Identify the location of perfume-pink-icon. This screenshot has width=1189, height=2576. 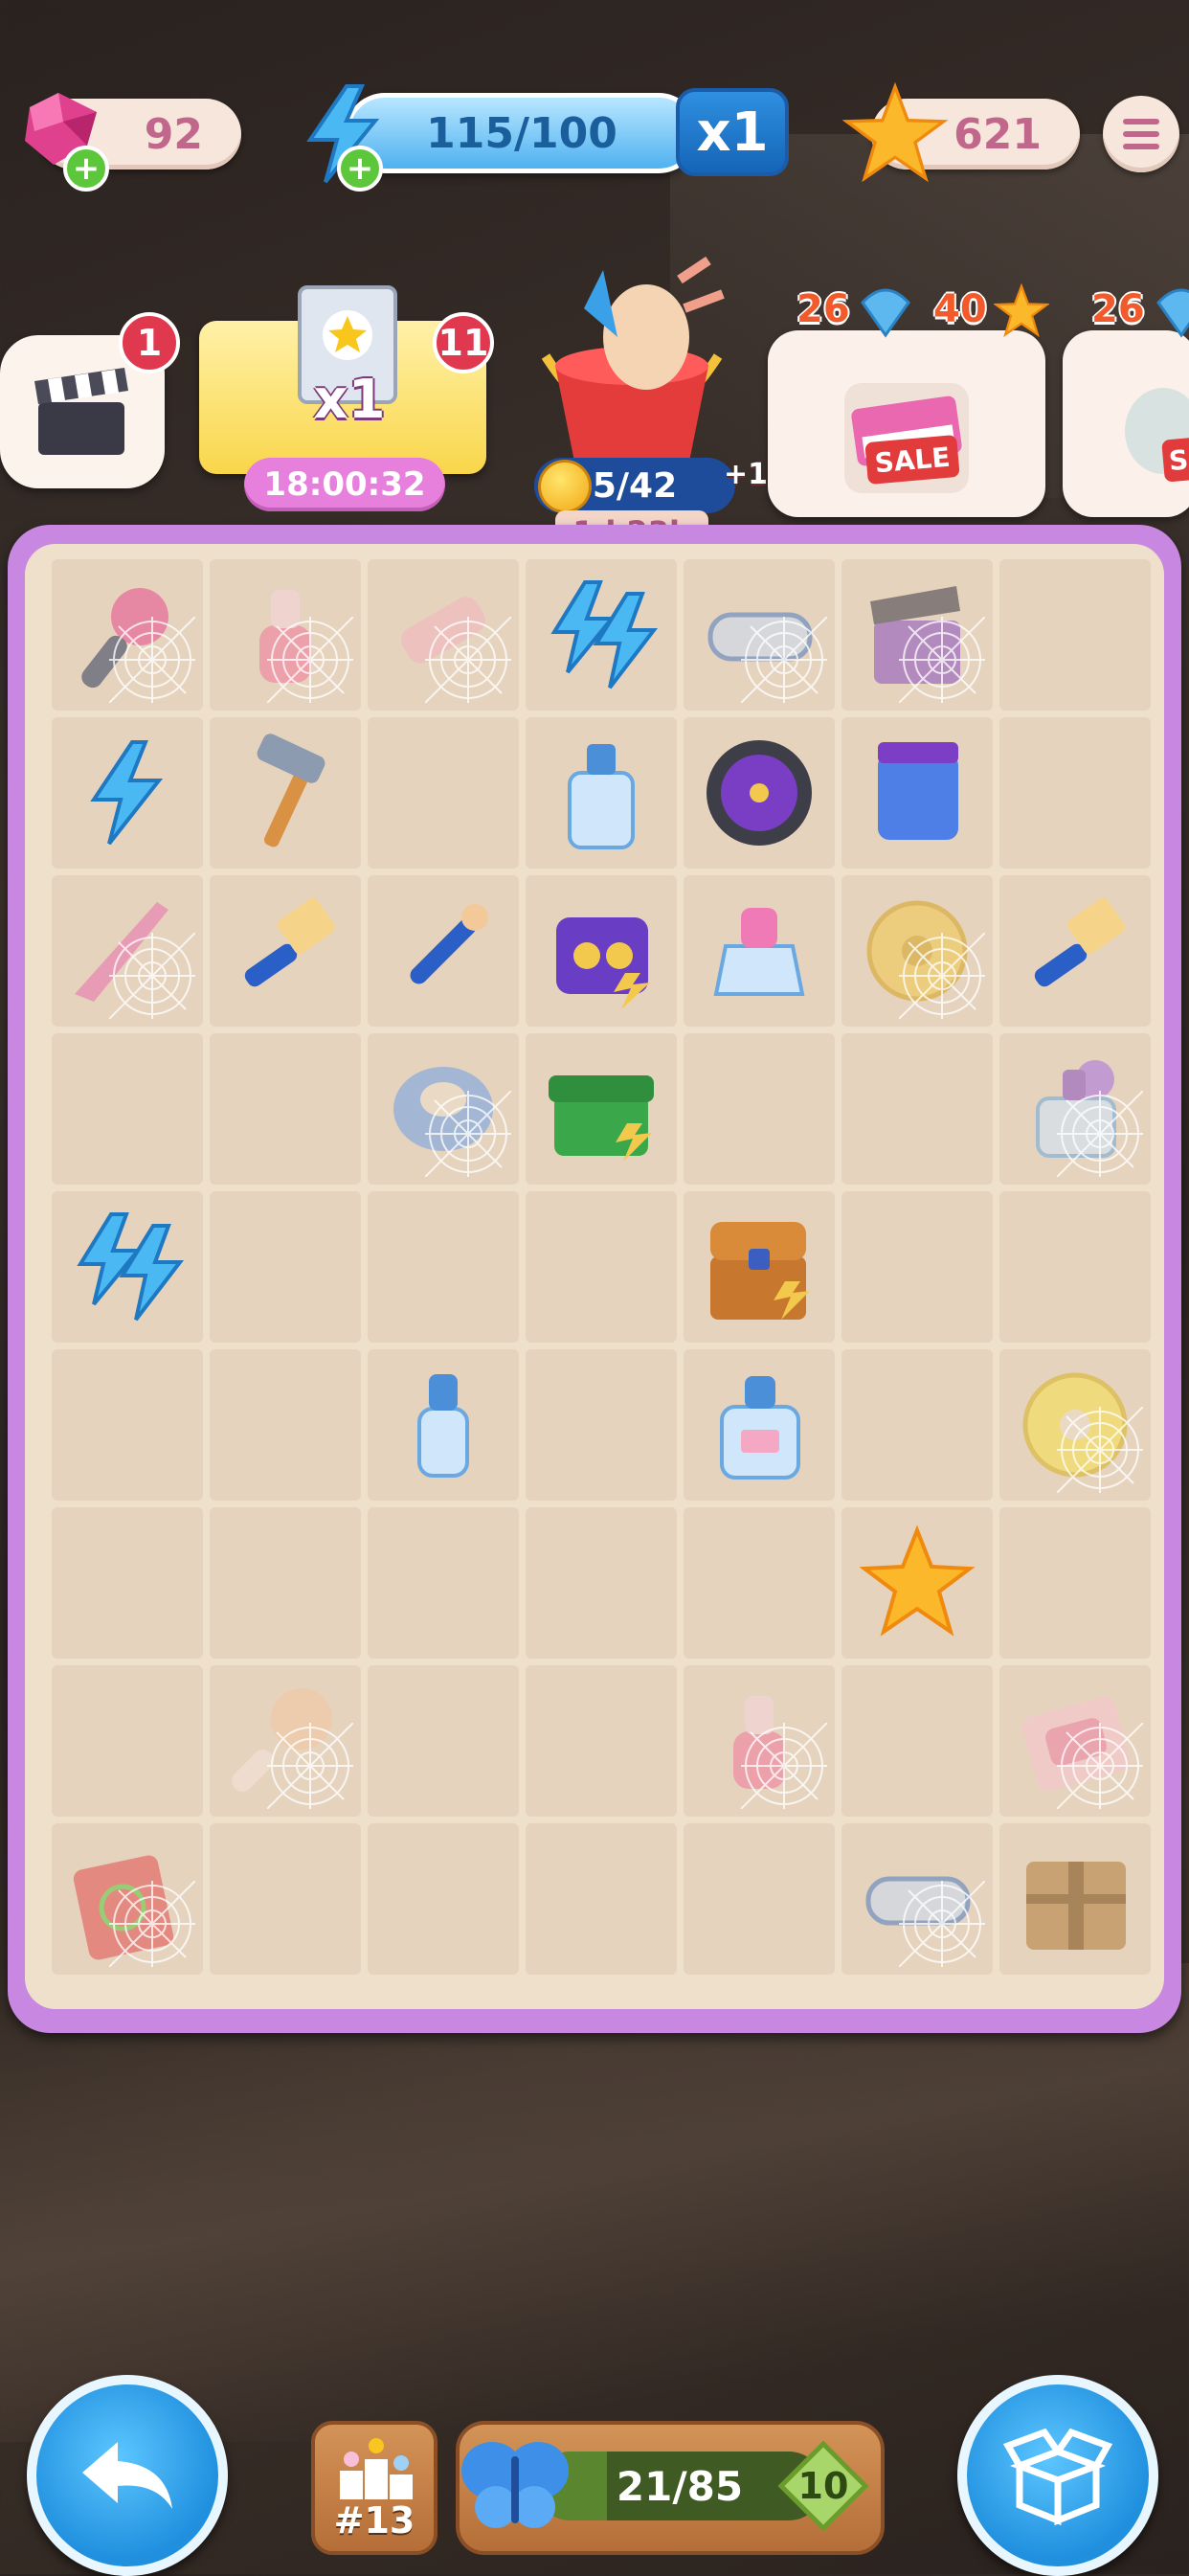
(759, 951).